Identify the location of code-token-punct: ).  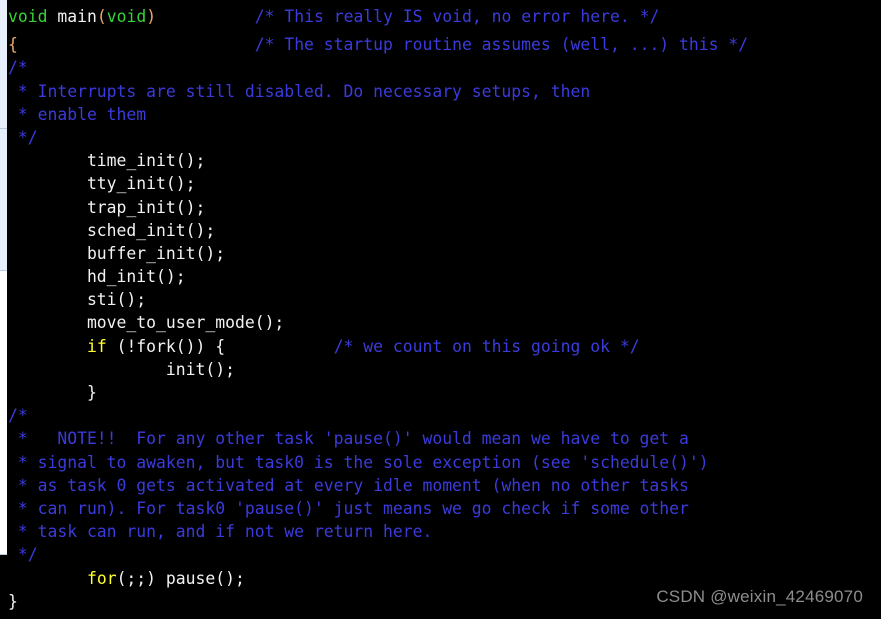
(151, 16).